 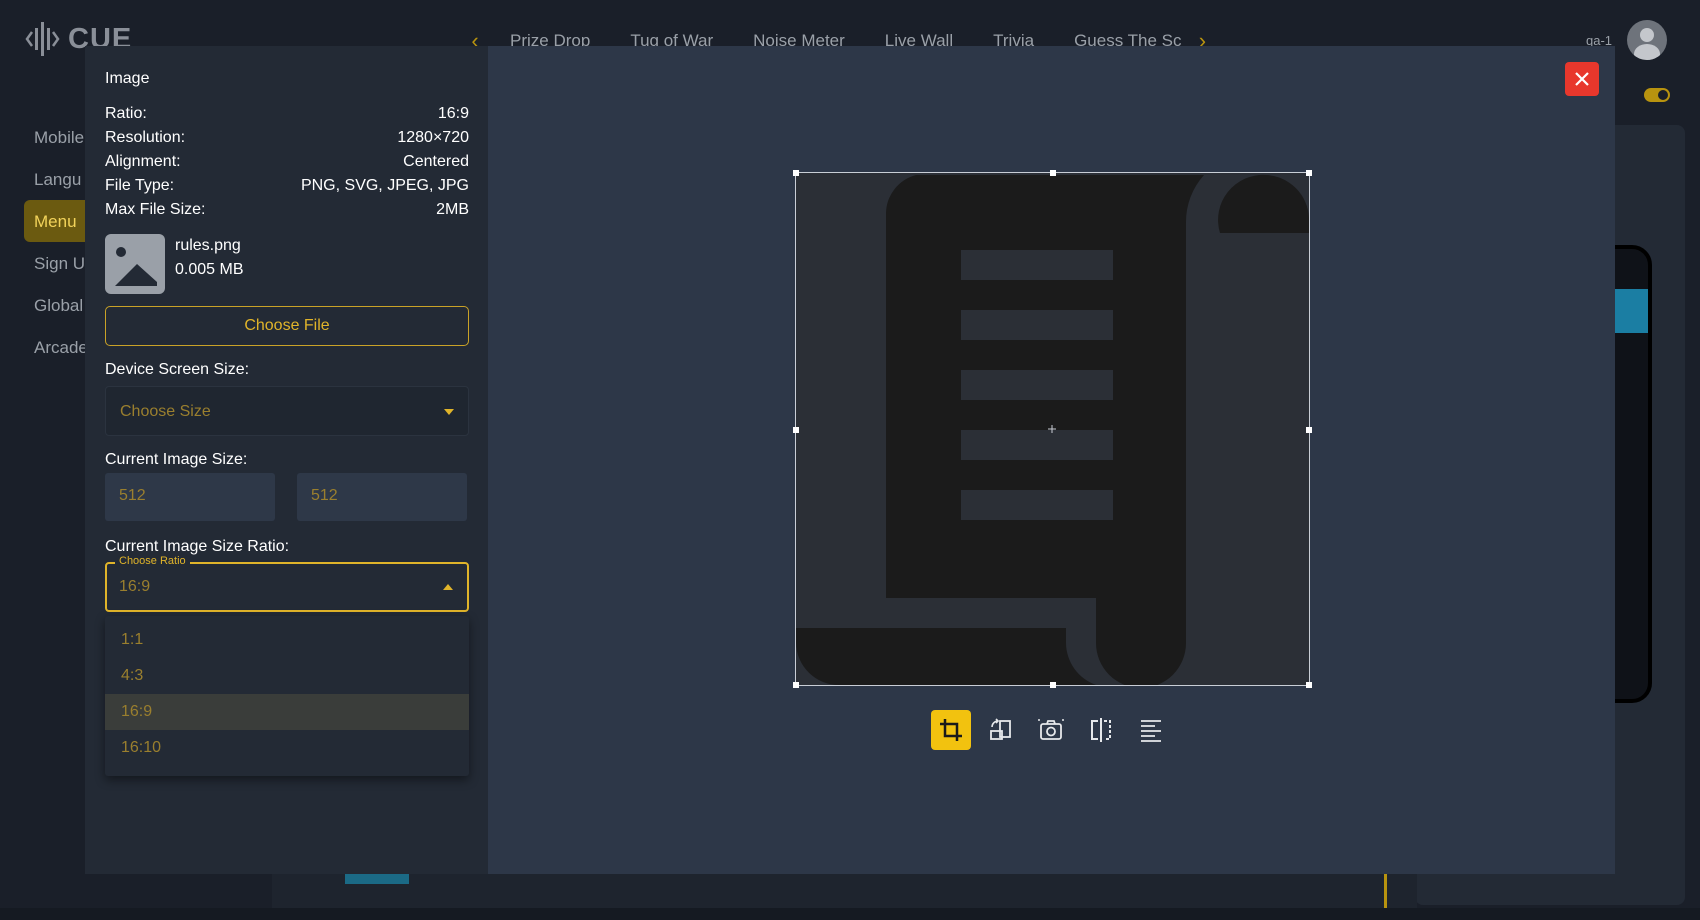 I want to click on info-value: 2MB, so click(x=452, y=209).